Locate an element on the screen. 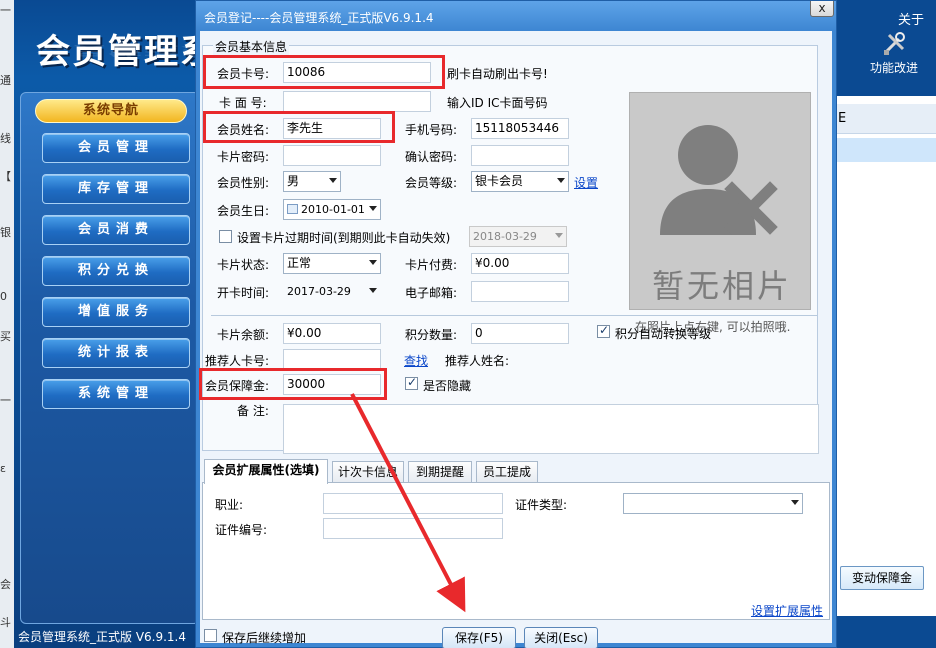 Image resolution: width=936 pixels, height=648 pixels. expiry-checkbox is located at coordinates (225, 236).